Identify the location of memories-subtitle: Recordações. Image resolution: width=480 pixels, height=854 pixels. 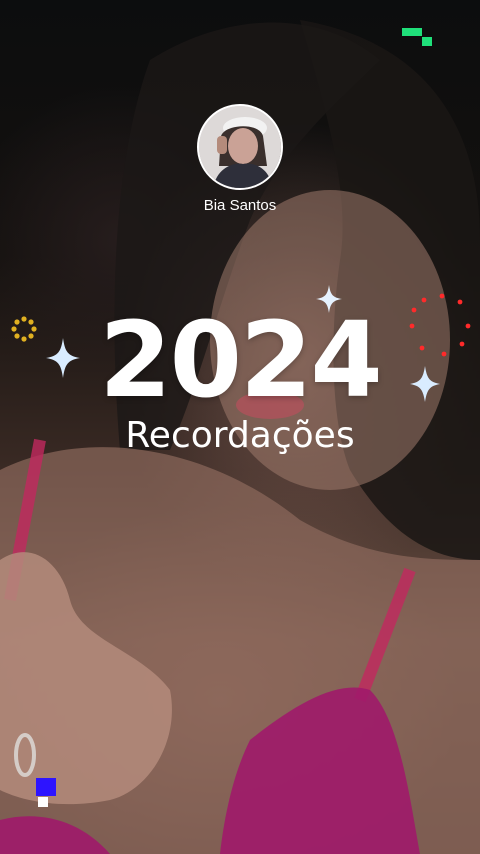
(240, 435).